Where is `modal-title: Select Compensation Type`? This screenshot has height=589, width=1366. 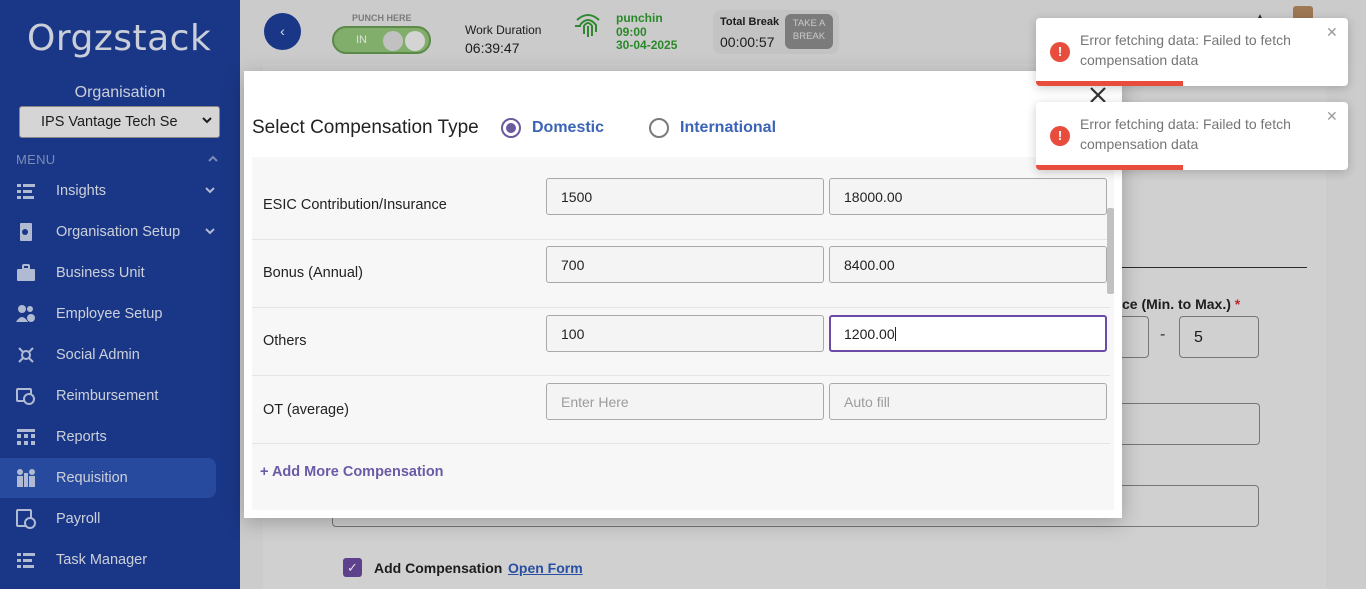 modal-title: Select Compensation Type is located at coordinates (365, 127).